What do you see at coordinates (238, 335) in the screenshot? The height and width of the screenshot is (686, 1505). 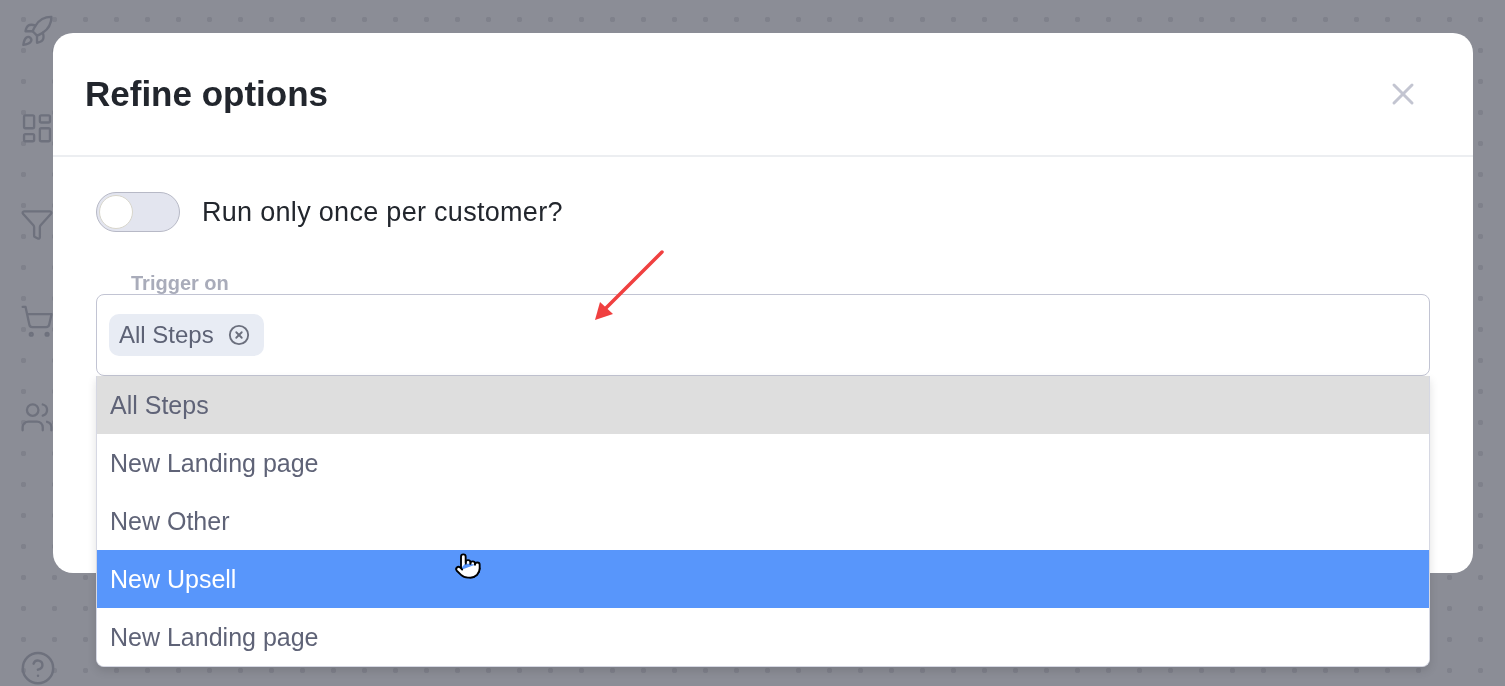 I see `remove-icon` at bounding box center [238, 335].